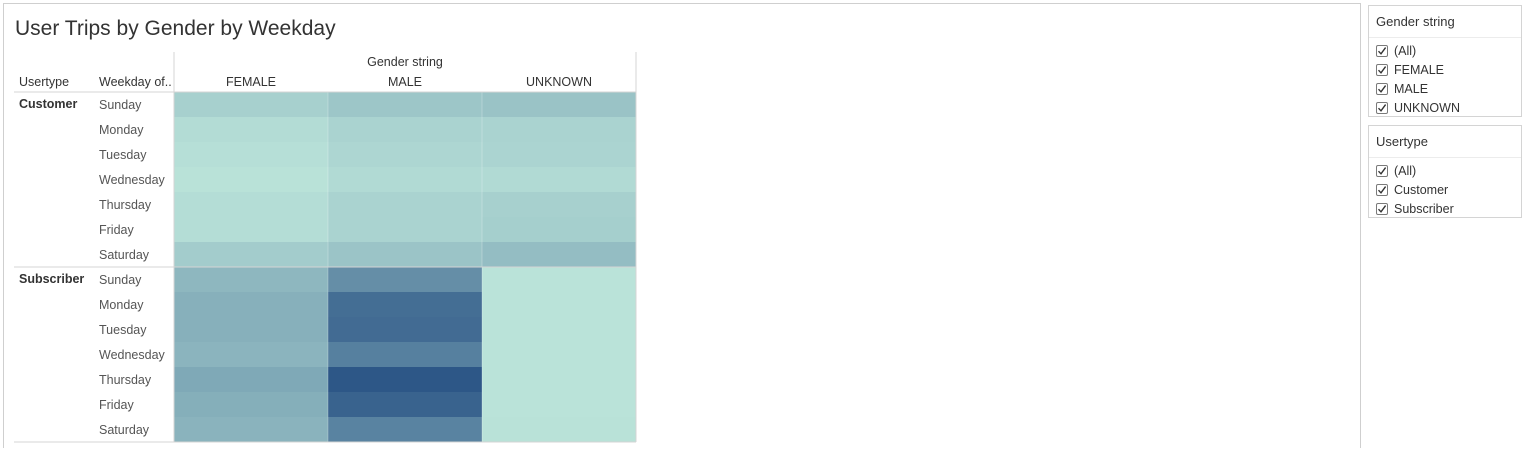 The image size is (1525, 449). Describe the element at coordinates (405, 62) in the screenshot. I see `column-field-label: Gender string` at that location.